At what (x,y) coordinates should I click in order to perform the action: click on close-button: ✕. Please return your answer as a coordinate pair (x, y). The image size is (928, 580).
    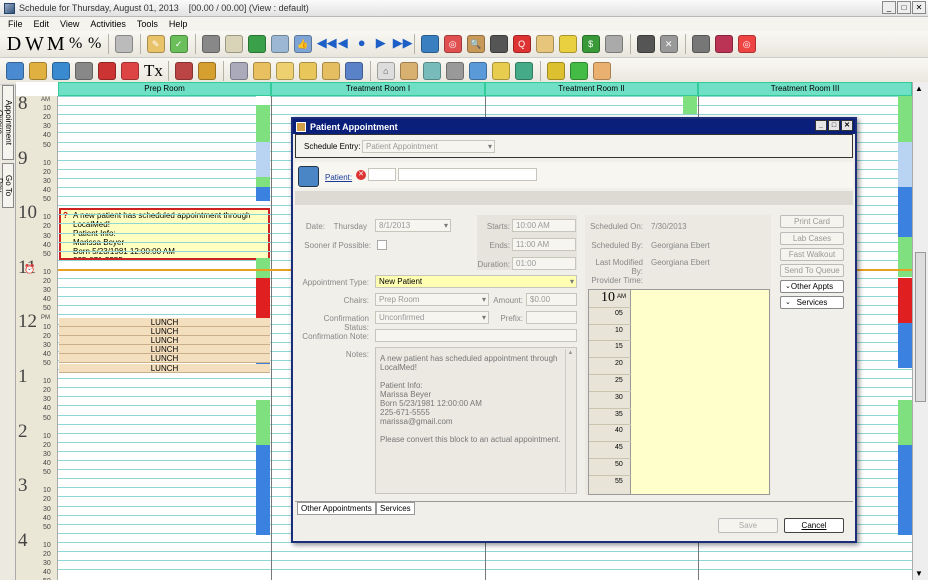
    Looking at the image, I should click on (919, 7).